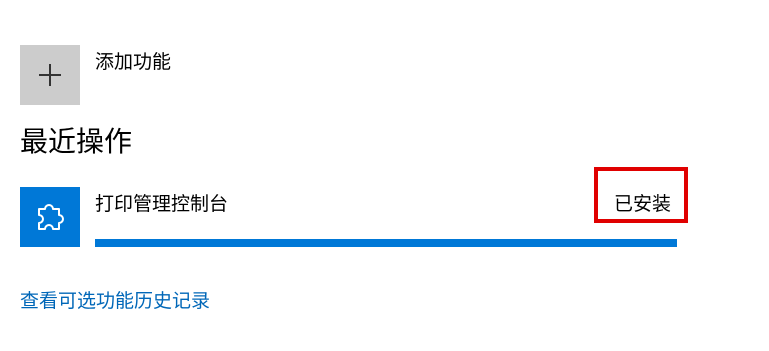  Describe the element at coordinates (133, 62) in the screenshot. I see `add-feature-label: 添加功能` at that location.